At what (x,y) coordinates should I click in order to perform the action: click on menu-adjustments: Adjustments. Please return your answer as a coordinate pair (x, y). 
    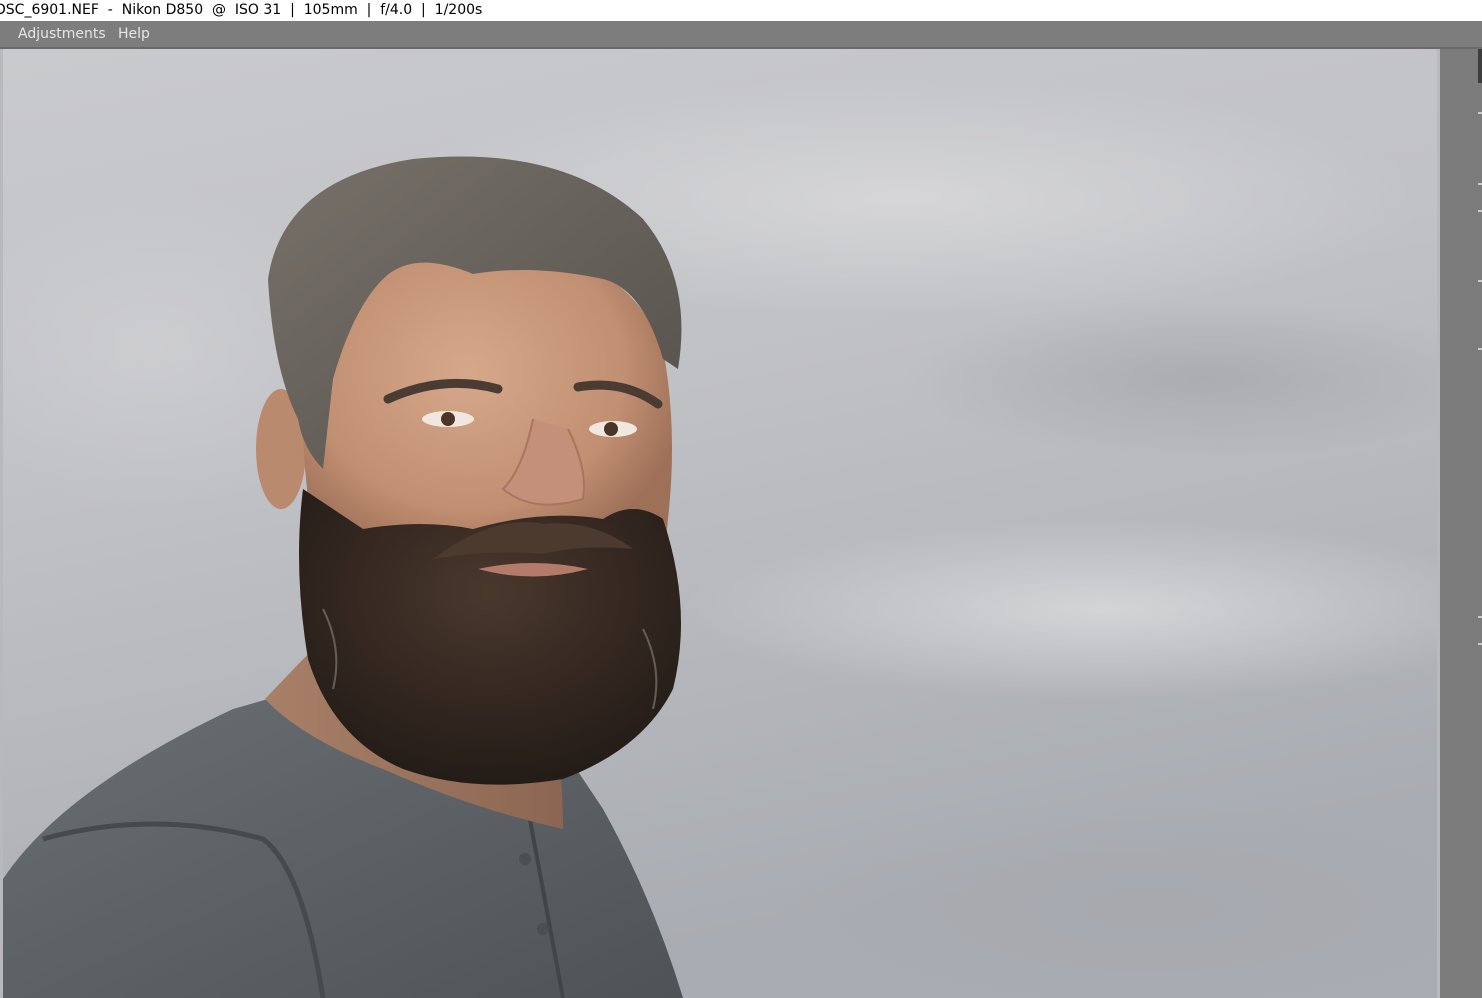
    Looking at the image, I should click on (62, 34).